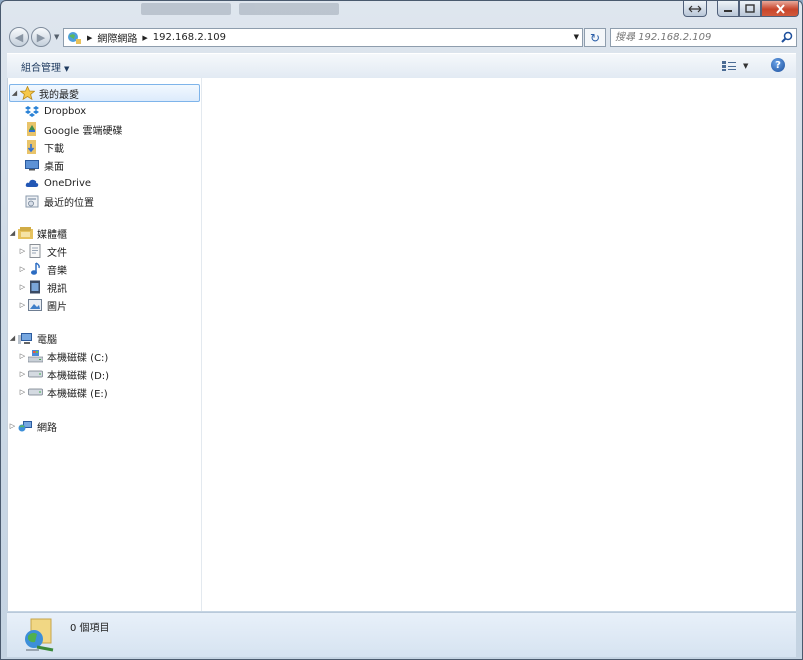 This screenshot has width=803, height=660. What do you see at coordinates (35, 287) in the screenshot?
I see `video-icon` at bounding box center [35, 287].